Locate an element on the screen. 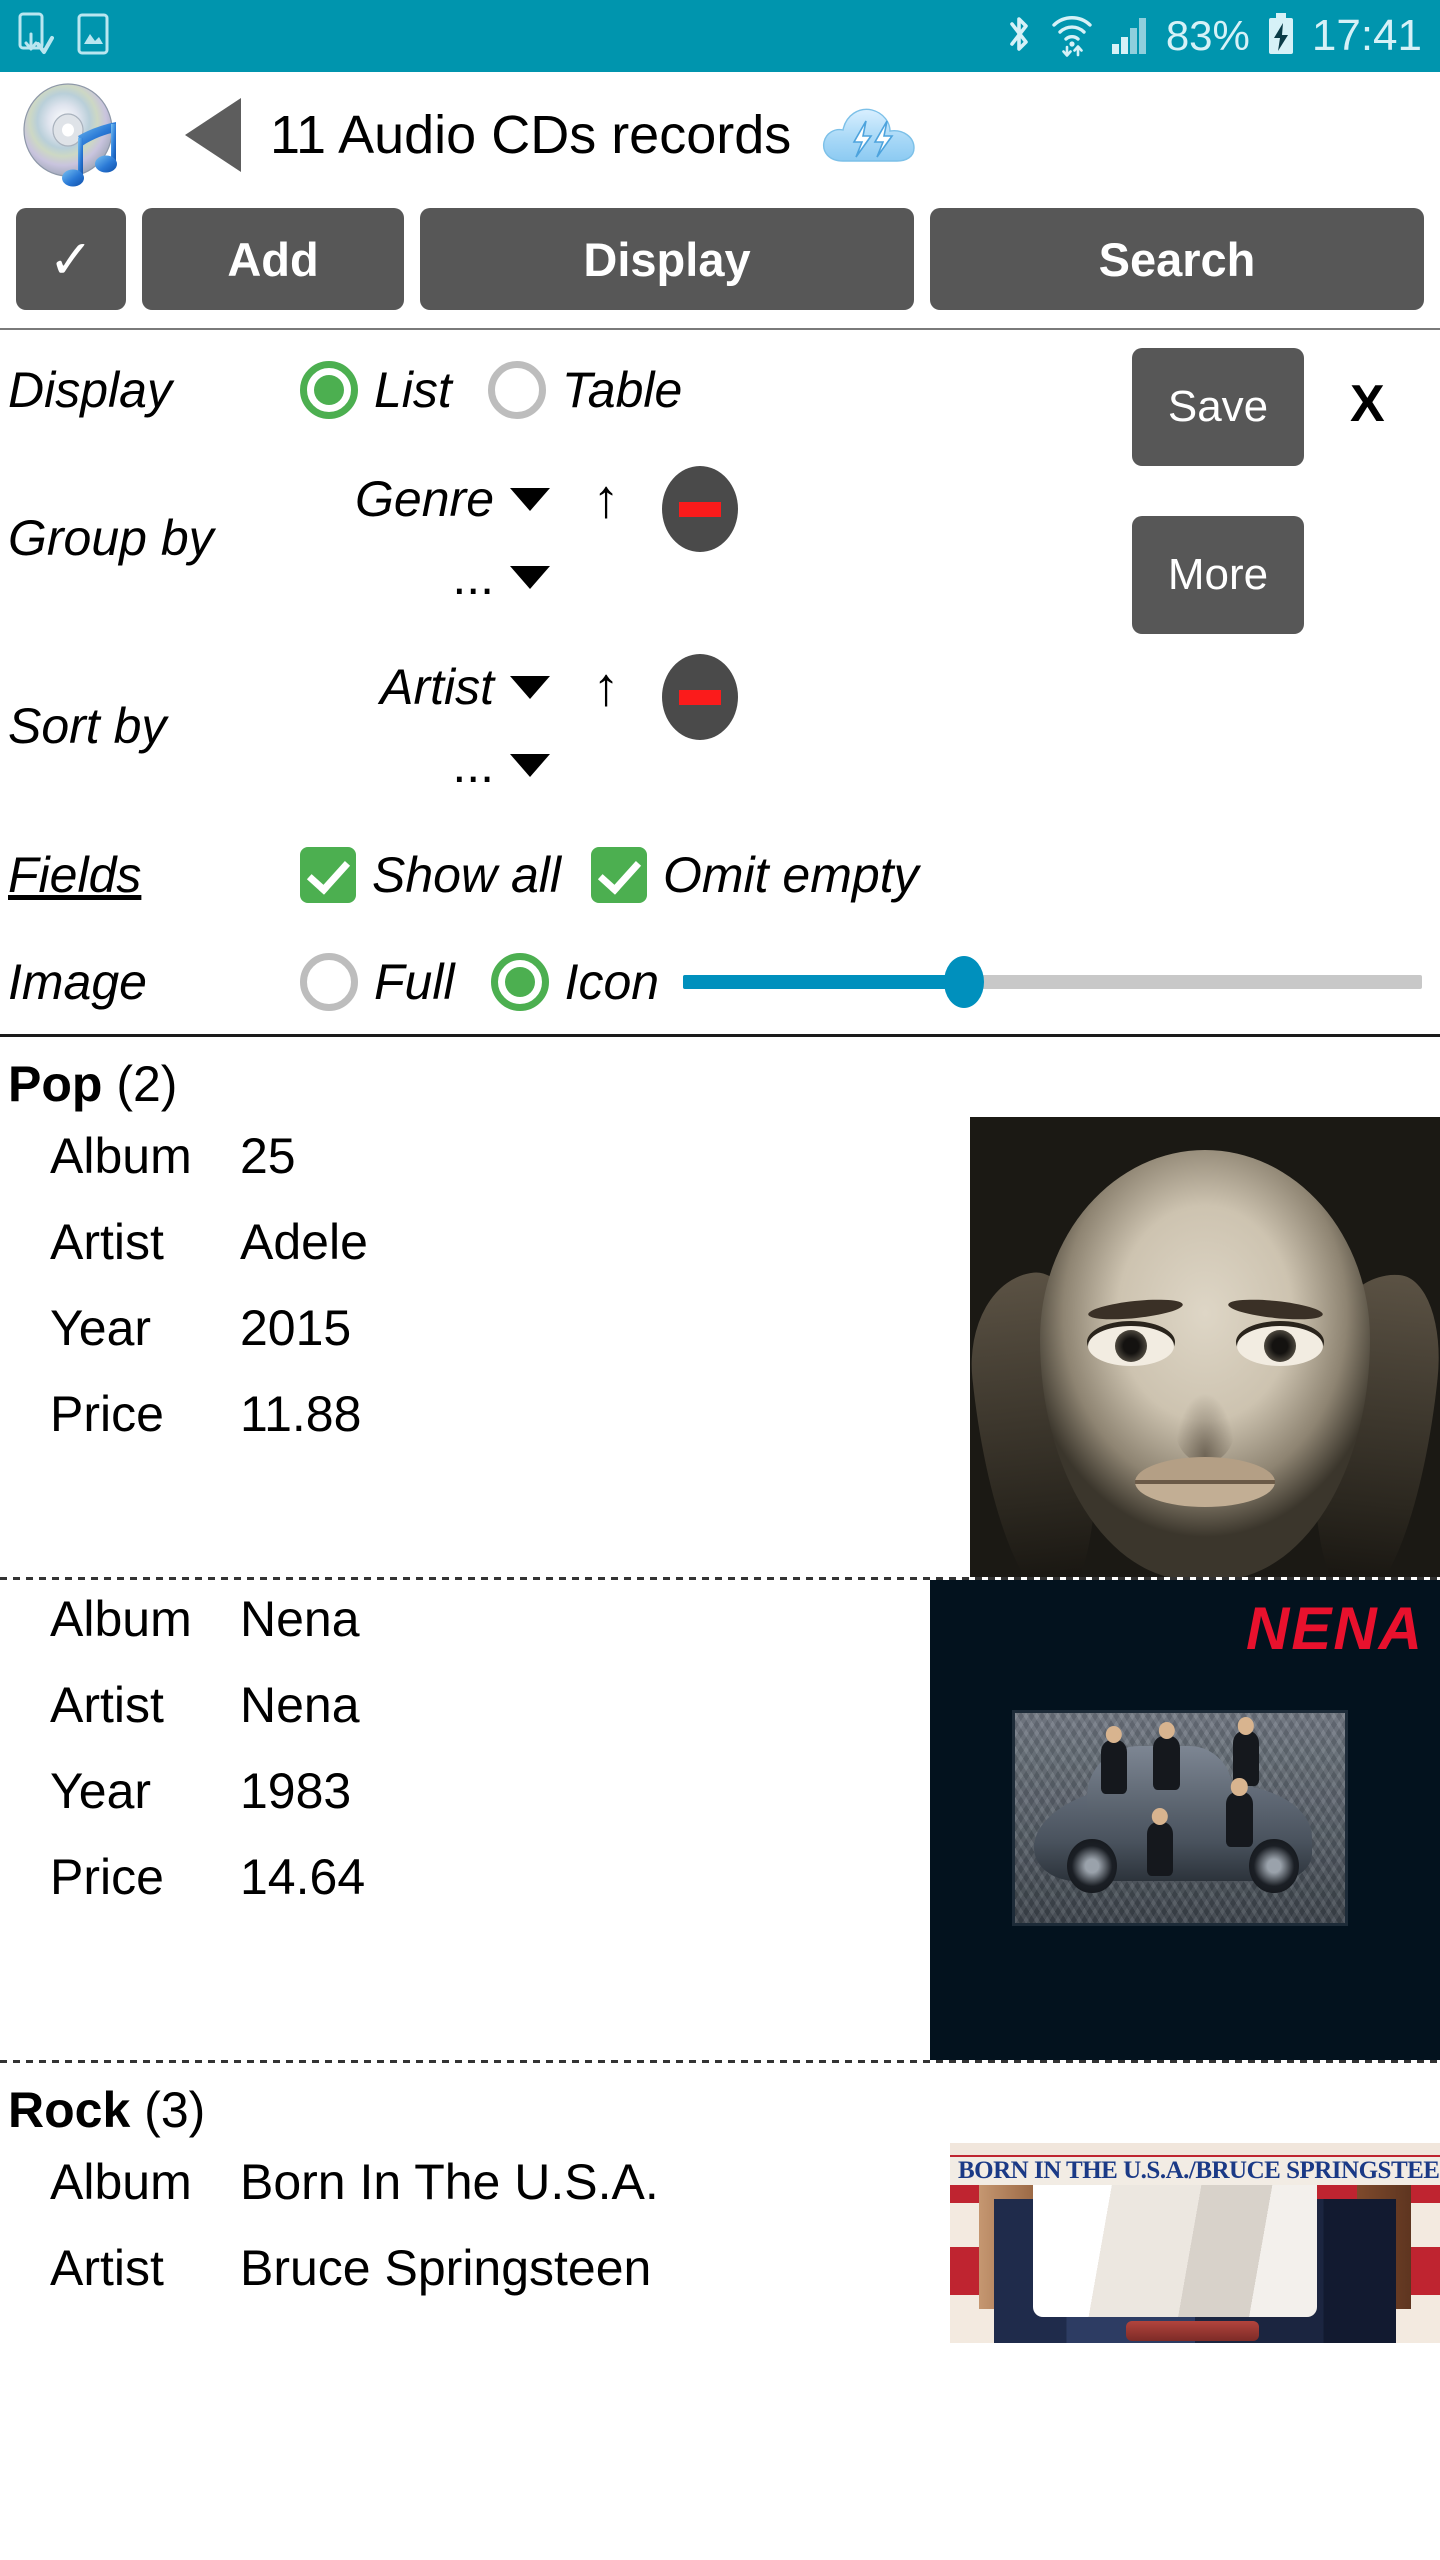 This screenshot has height=2560, width=1440. album-cover-image: BORN IN THE U.S.A./BRUCE SPRINGSTEEN is located at coordinates (1195, 2243).